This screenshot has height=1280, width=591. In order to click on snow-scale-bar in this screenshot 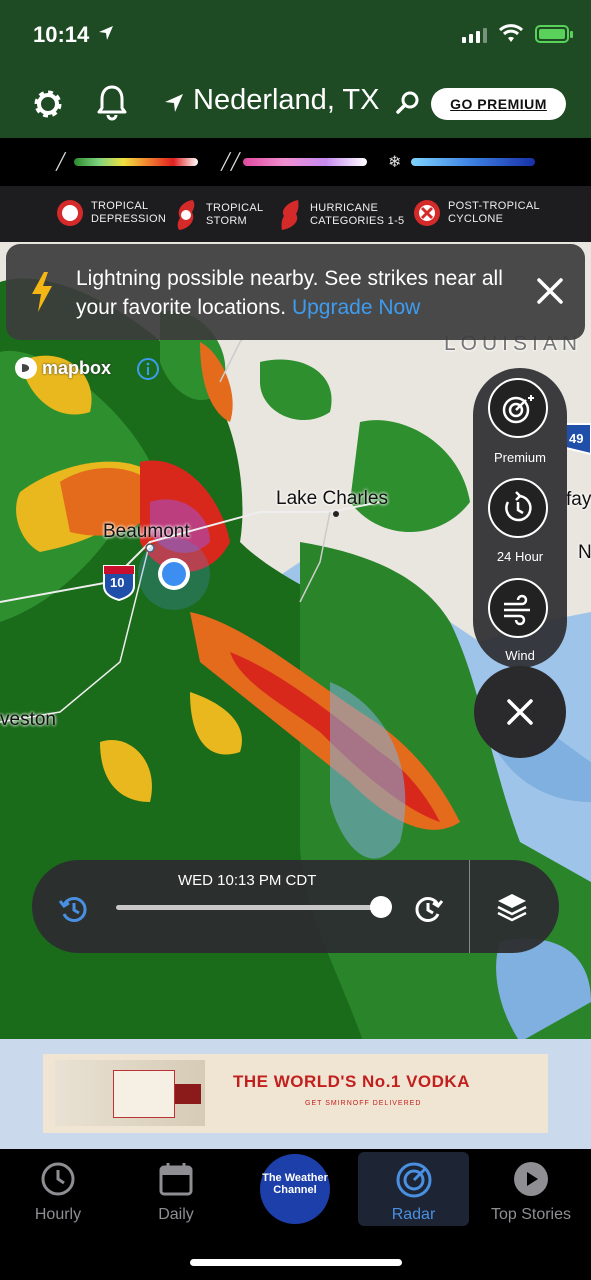, I will do `click(473, 162)`.